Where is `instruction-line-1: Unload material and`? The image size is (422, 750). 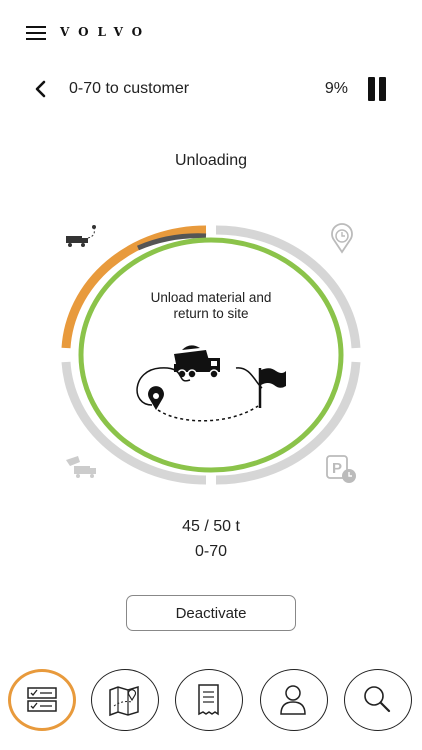 instruction-line-1: Unload material and is located at coordinates (211, 297).